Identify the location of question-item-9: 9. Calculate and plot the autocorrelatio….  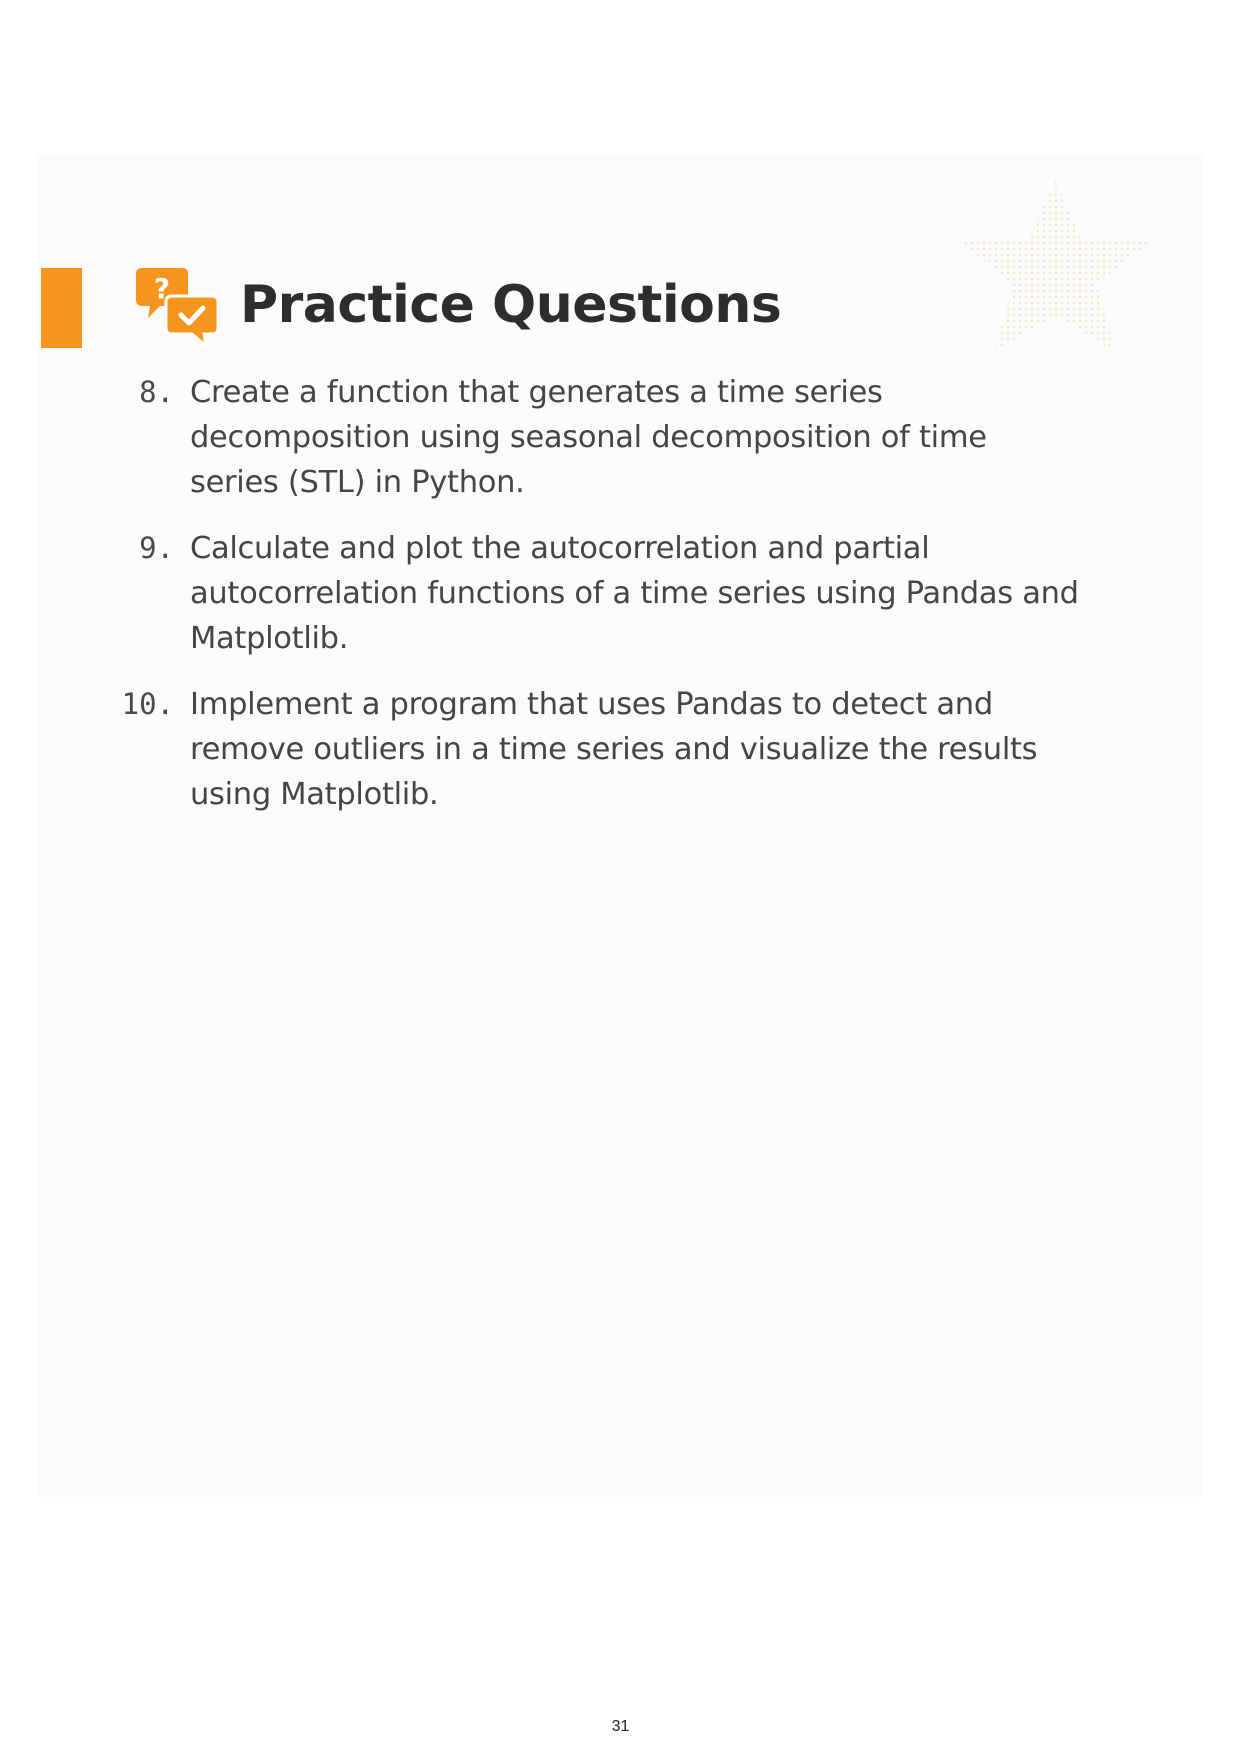
(595, 593).